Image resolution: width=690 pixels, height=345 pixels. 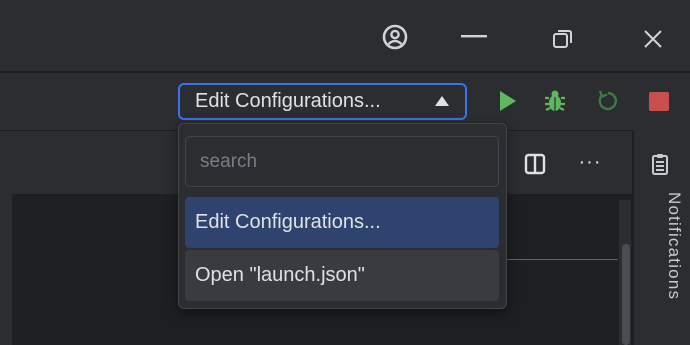 What do you see at coordinates (626, 294) in the screenshot?
I see `scrollbar-thumb` at bounding box center [626, 294].